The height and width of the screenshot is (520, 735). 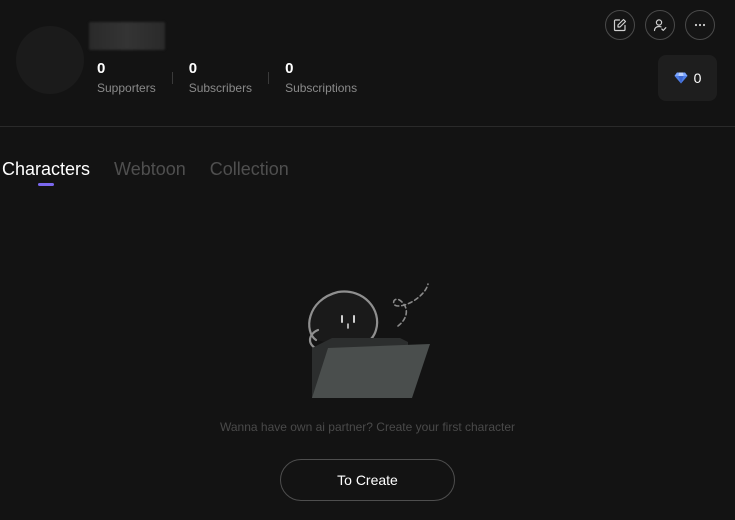 What do you see at coordinates (321, 88) in the screenshot?
I see `stat-label: Subscriptions` at bounding box center [321, 88].